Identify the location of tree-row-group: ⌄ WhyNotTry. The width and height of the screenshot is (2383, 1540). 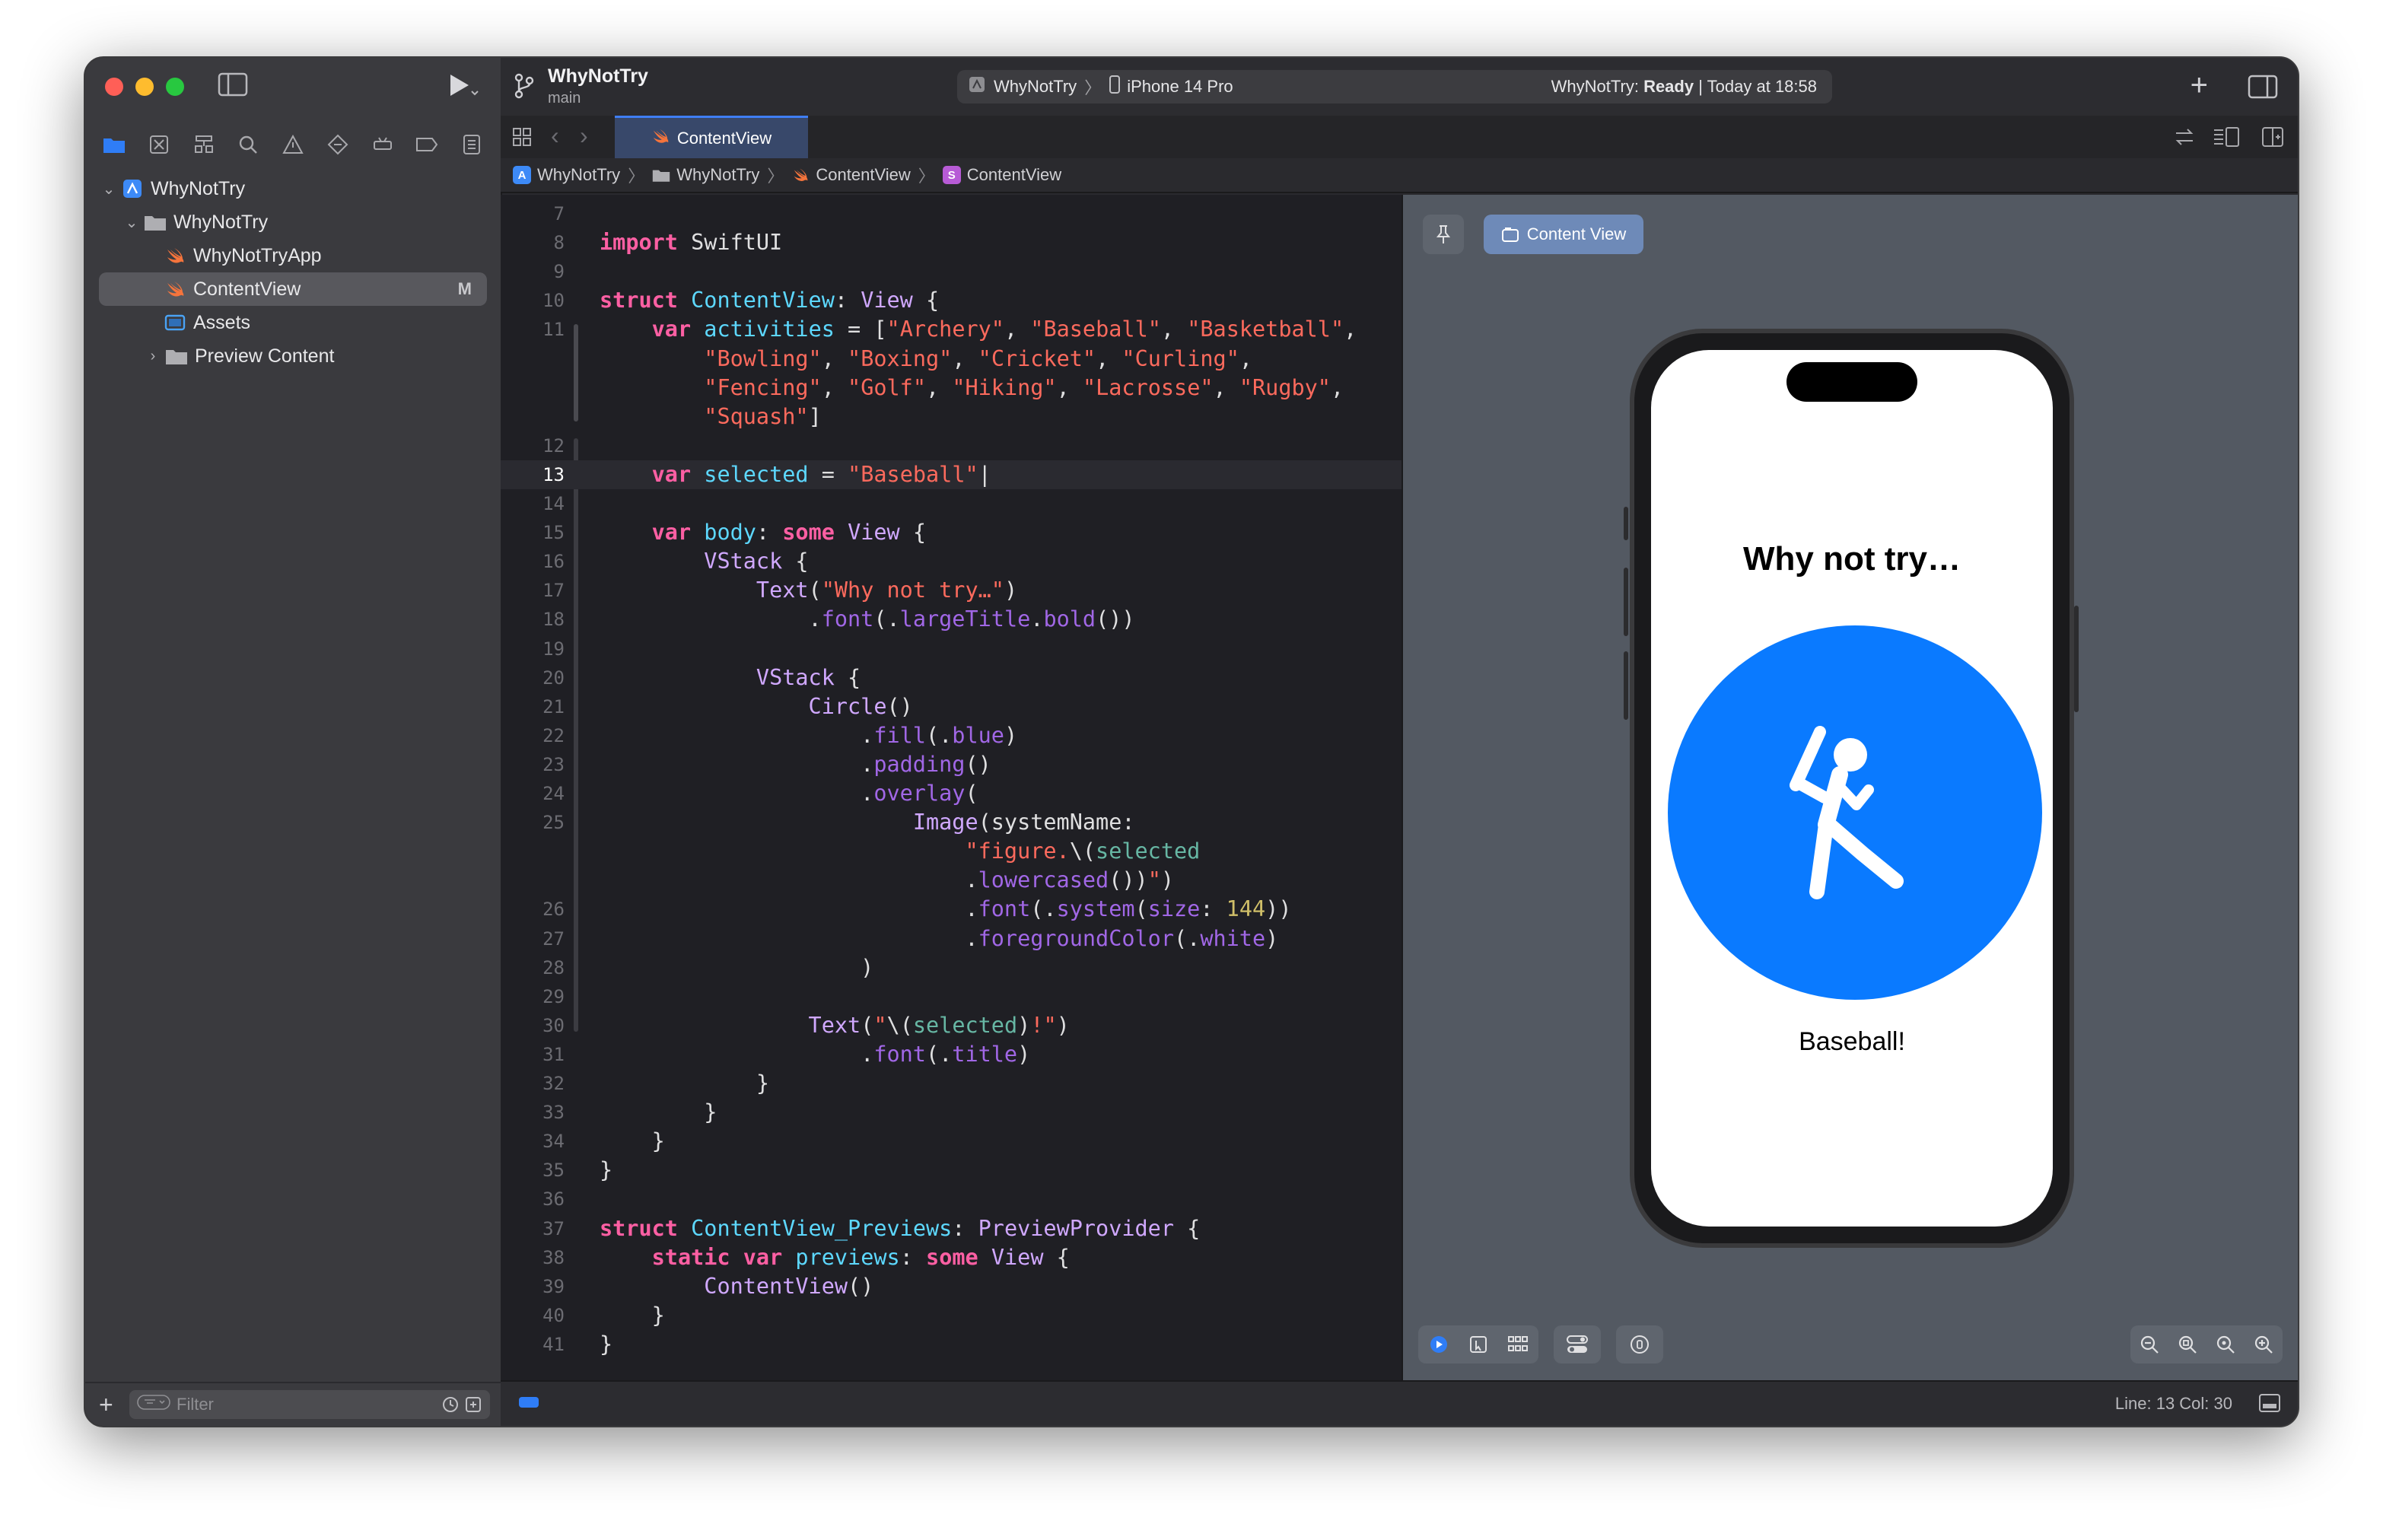
(293, 222).